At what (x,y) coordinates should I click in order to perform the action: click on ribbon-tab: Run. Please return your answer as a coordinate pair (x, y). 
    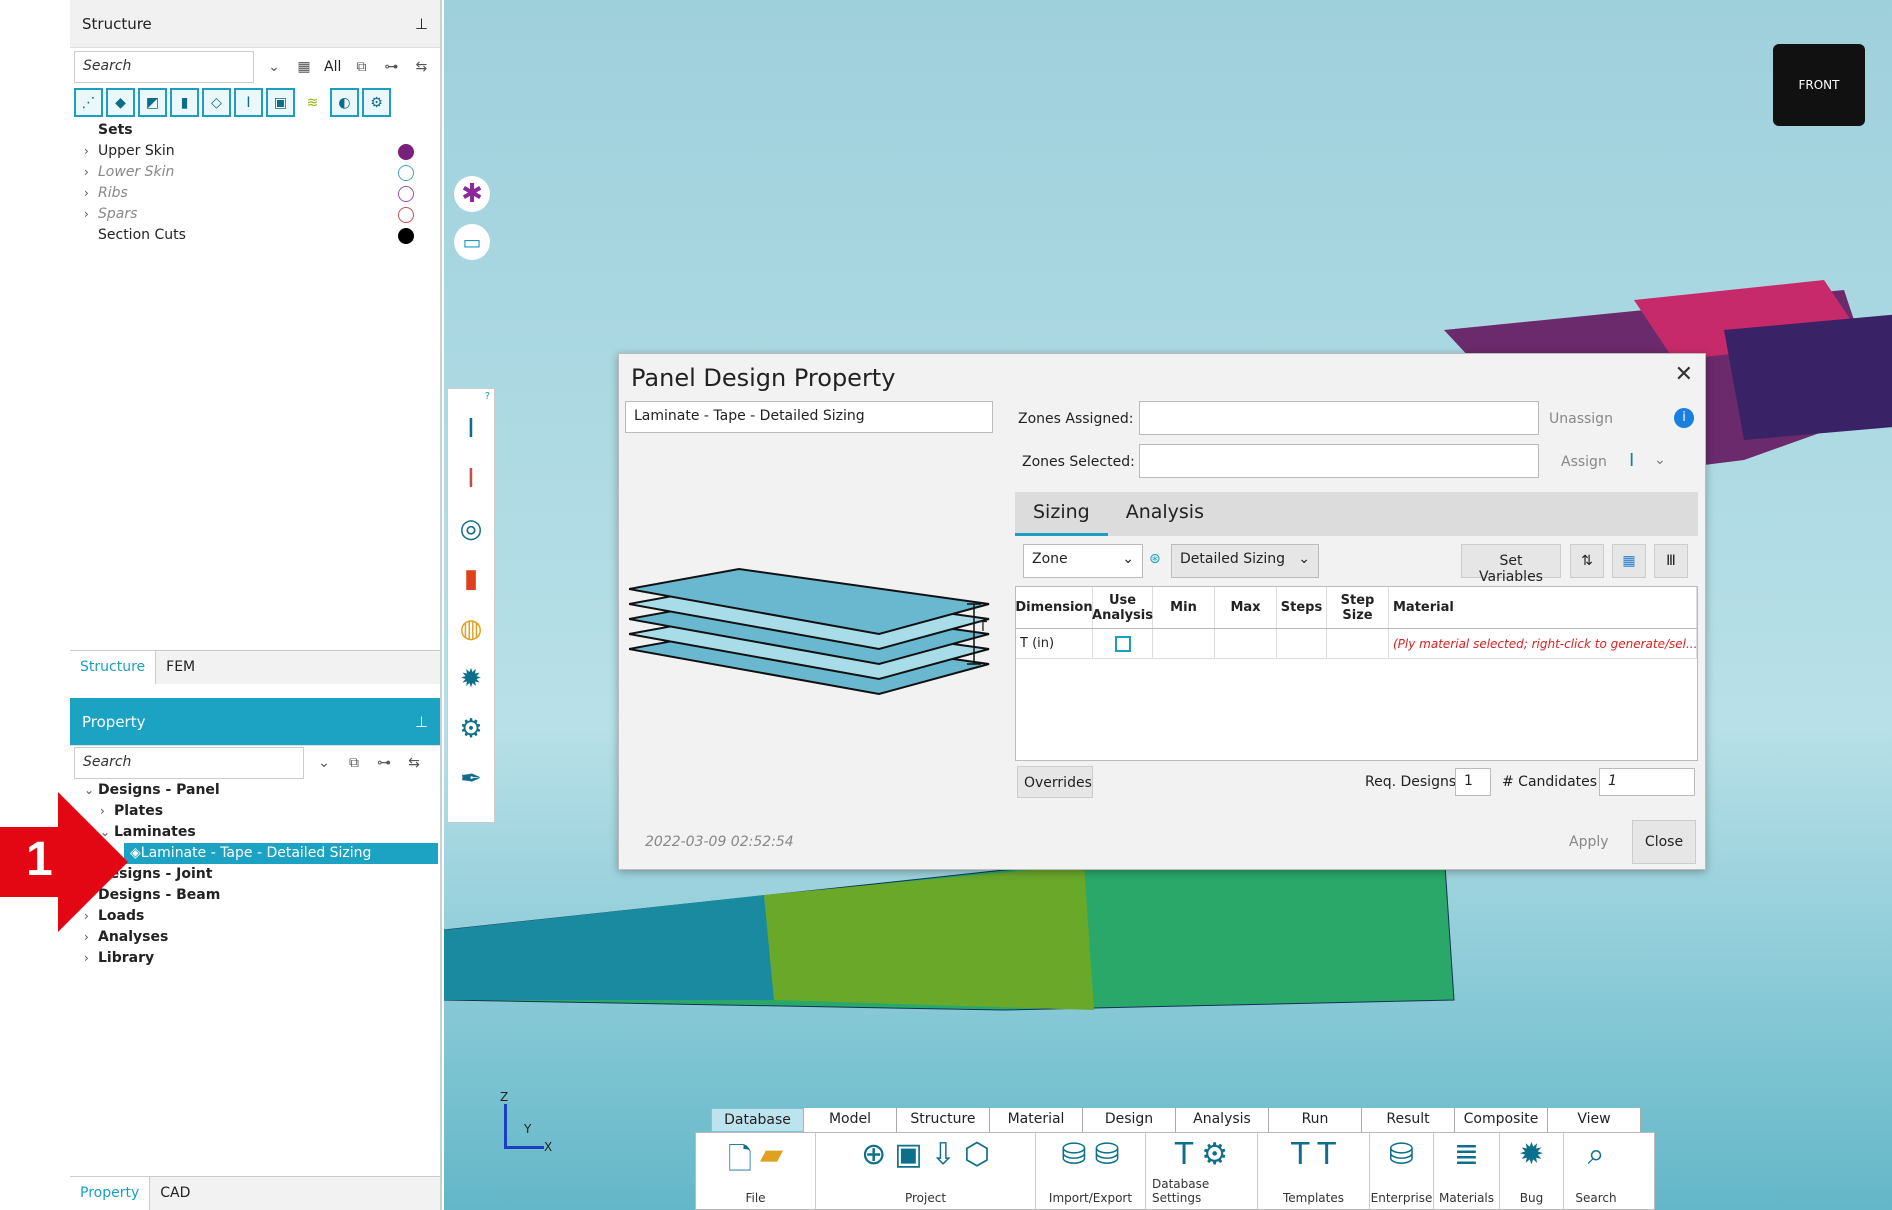
    Looking at the image, I should click on (1315, 1120).